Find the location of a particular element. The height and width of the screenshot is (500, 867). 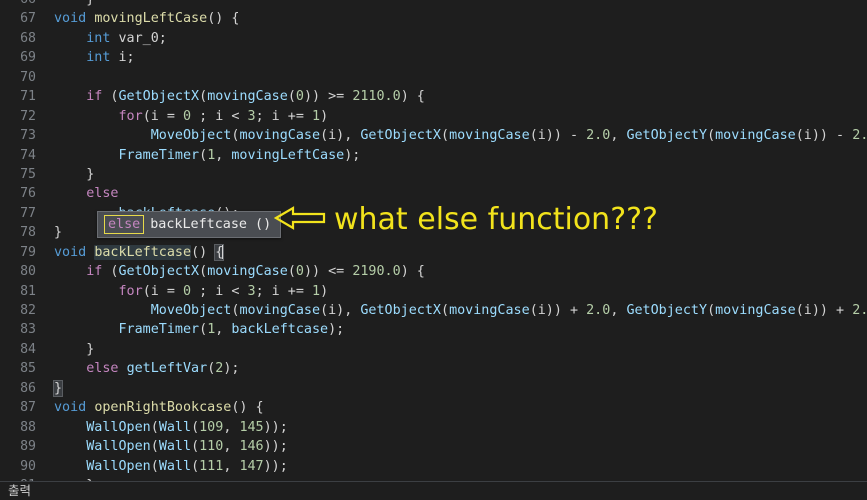

line-number: 76 is located at coordinates (28, 194).